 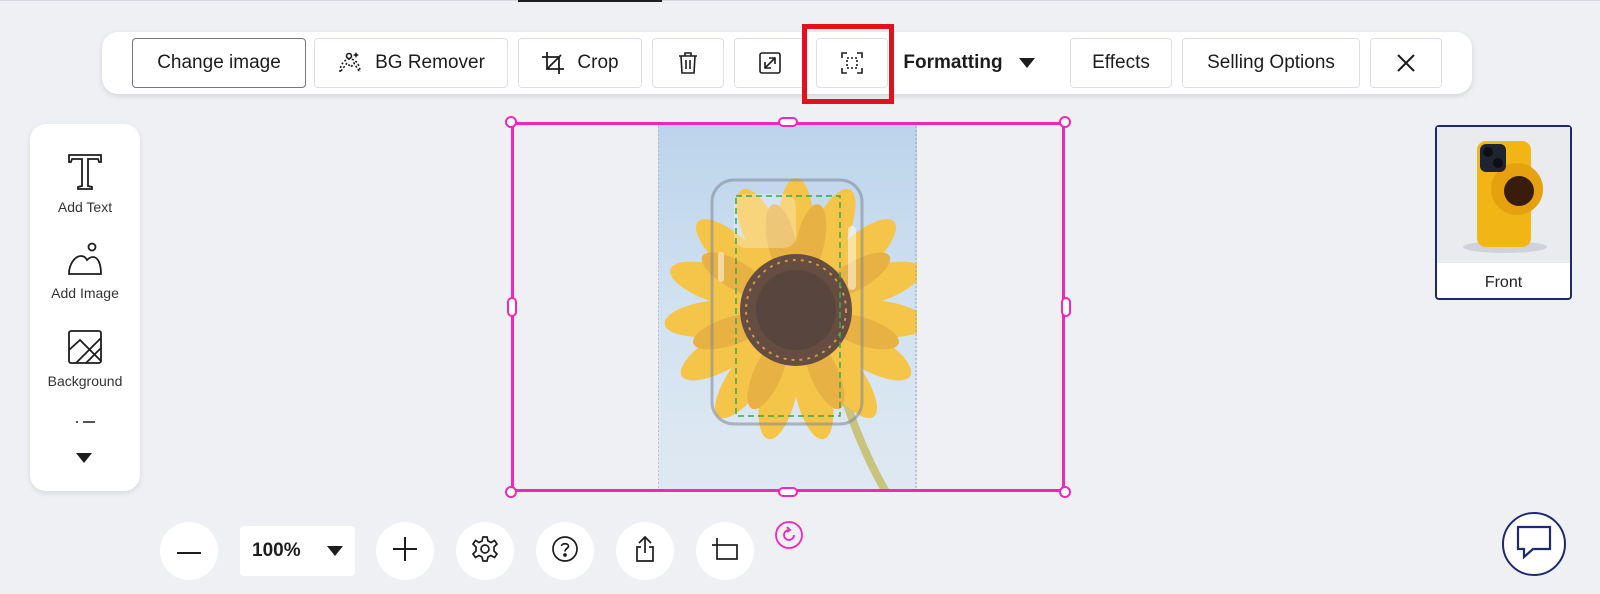 I want to click on sunflower-image, so click(x=787, y=307).